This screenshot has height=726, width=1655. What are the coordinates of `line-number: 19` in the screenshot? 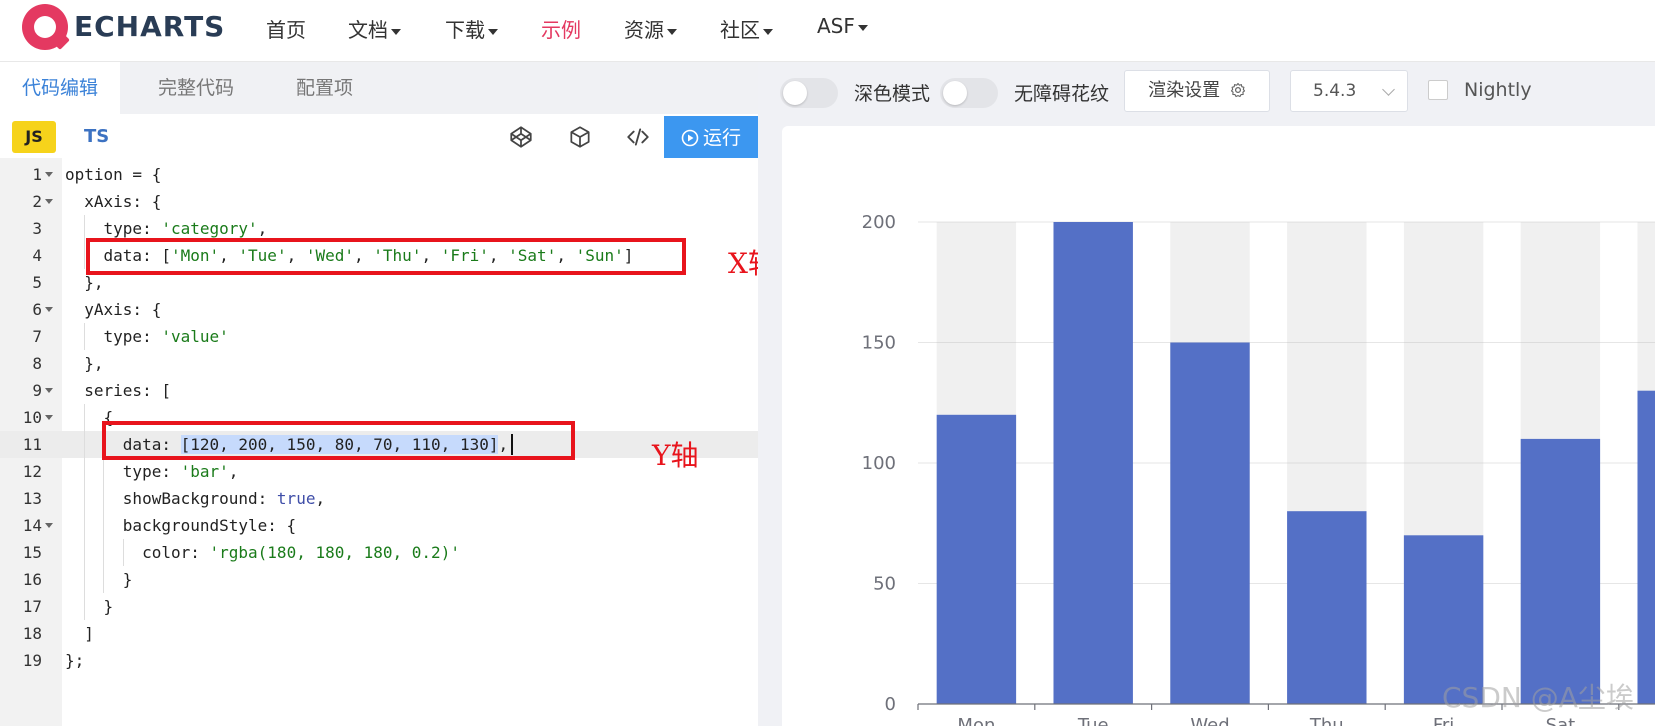 It's located at (32, 660).